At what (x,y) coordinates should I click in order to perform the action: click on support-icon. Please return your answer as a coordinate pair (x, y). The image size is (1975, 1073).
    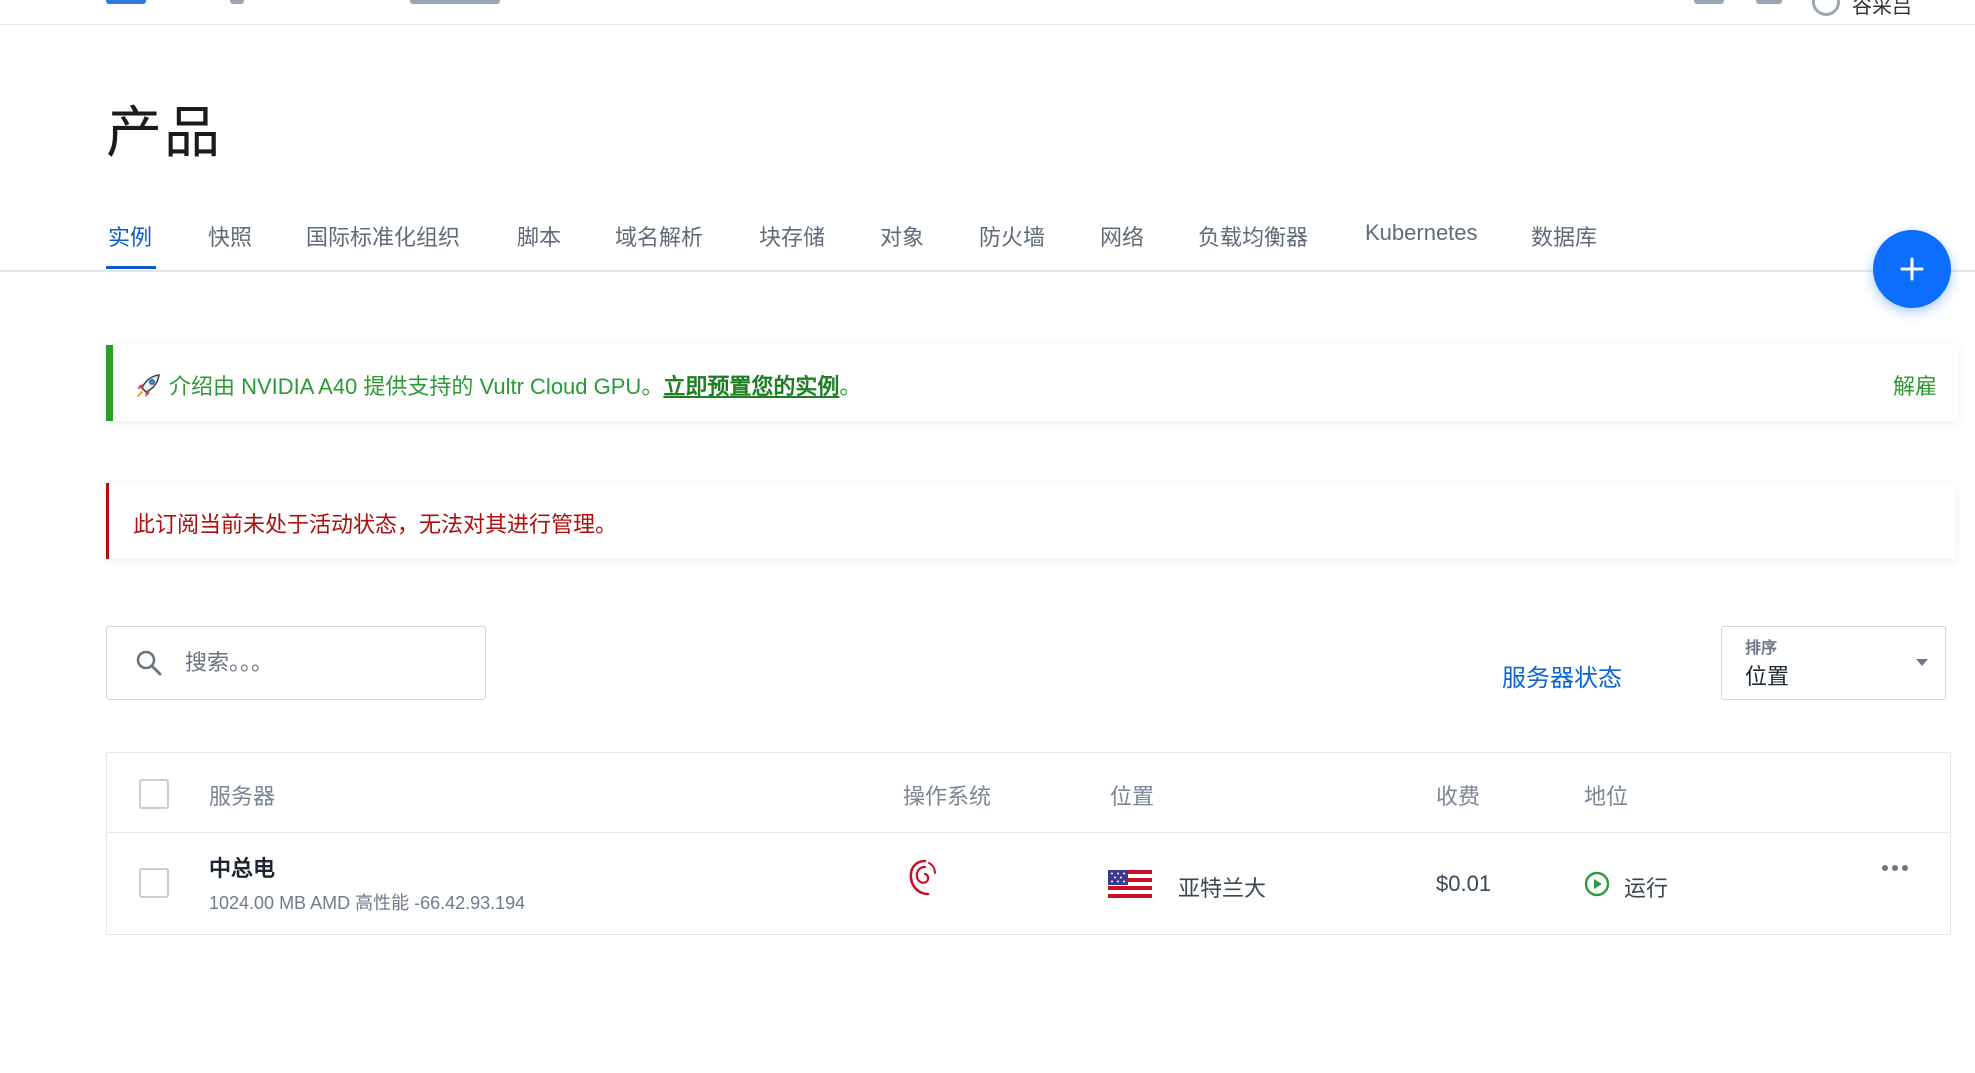
    Looking at the image, I should click on (1709, 2).